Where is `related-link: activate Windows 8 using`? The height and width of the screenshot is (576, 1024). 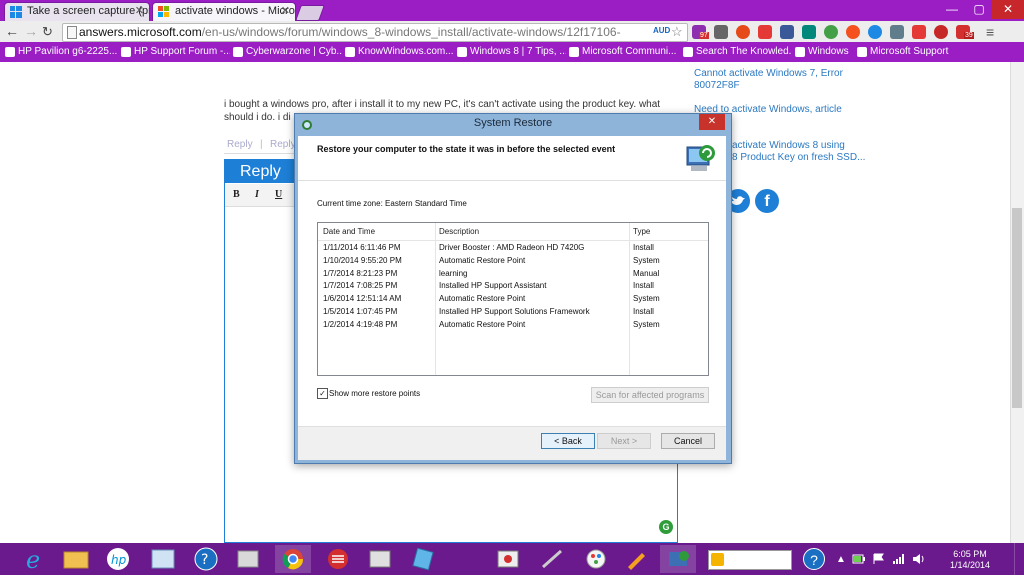
related-link: activate Windows 8 using is located at coordinates (802, 146).